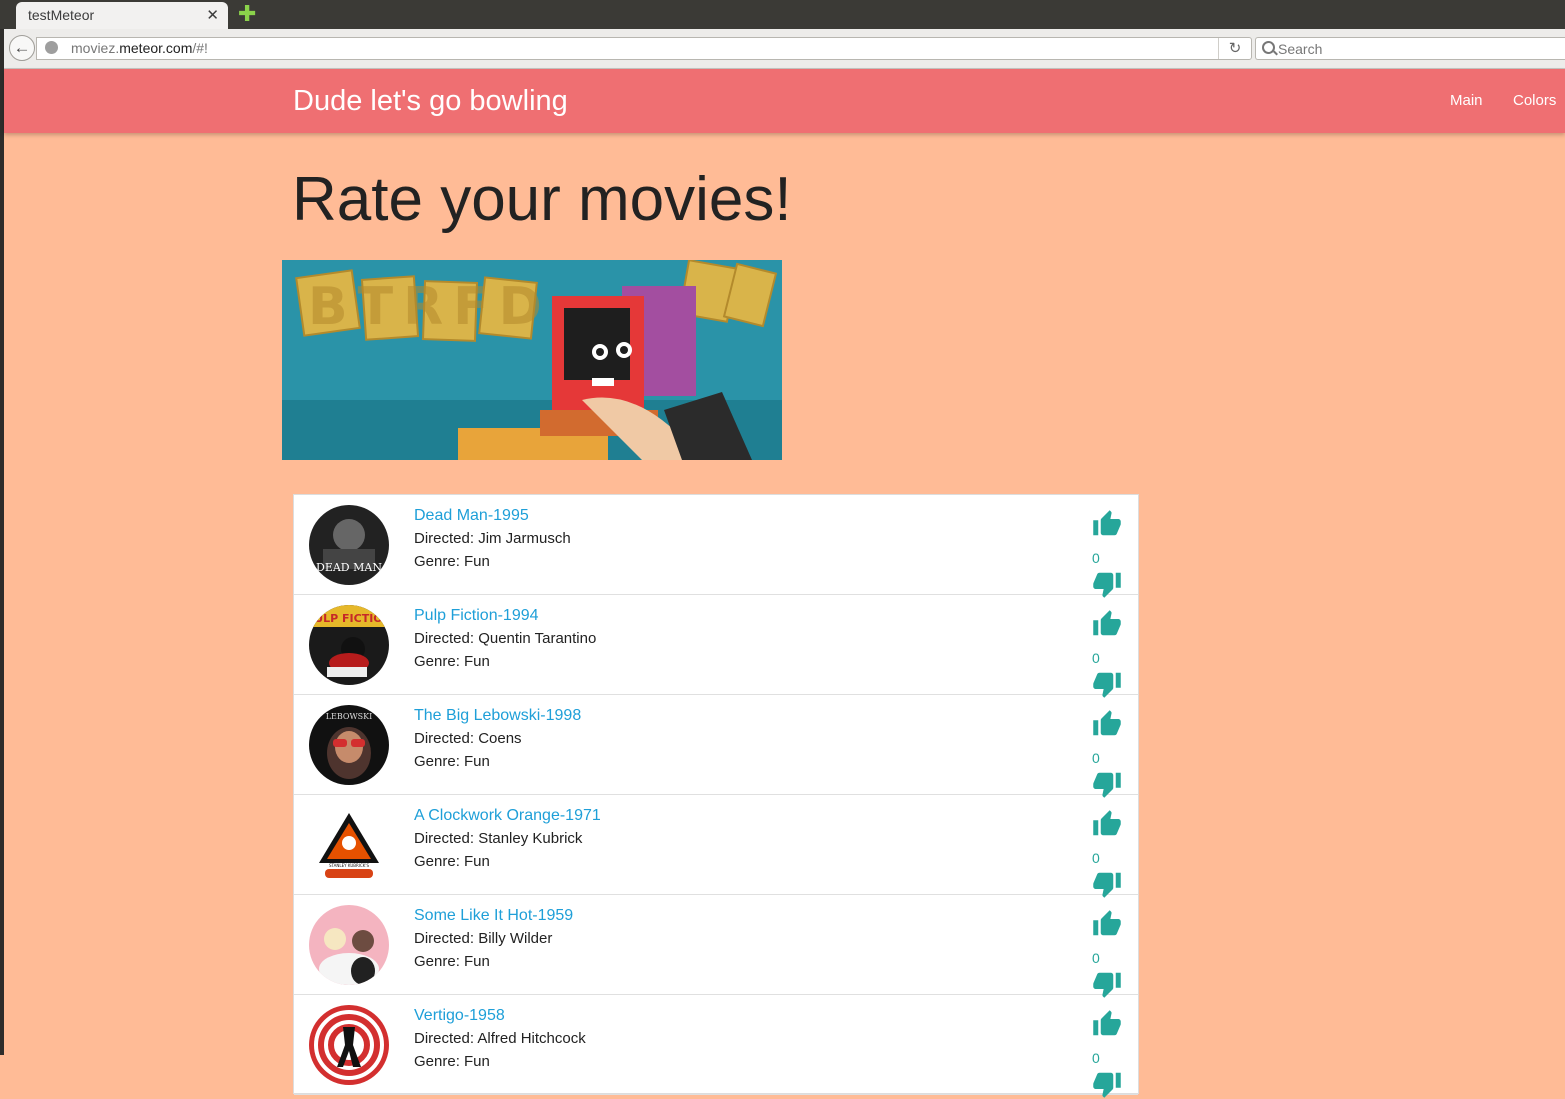 The width and height of the screenshot is (1565, 1099). I want to click on reload-icon: ↻, so click(1234, 48).